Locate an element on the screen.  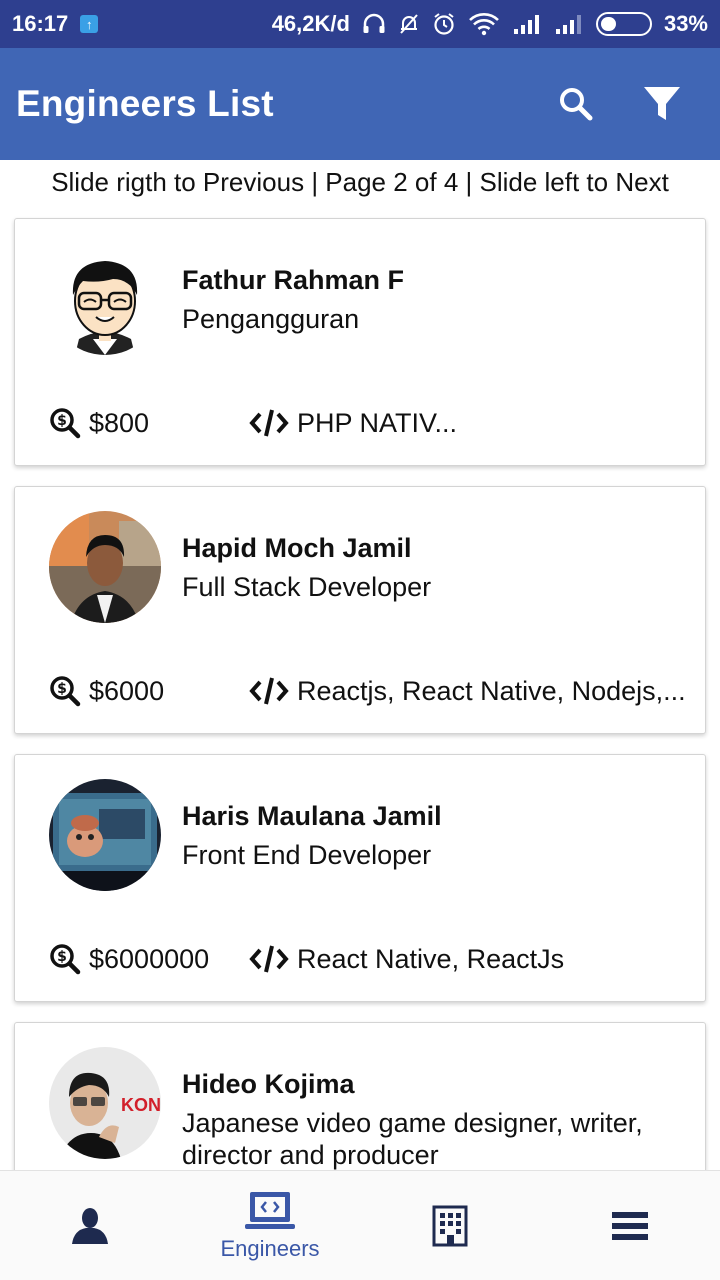
svg-text: KON is located at coordinates (141, 1105).